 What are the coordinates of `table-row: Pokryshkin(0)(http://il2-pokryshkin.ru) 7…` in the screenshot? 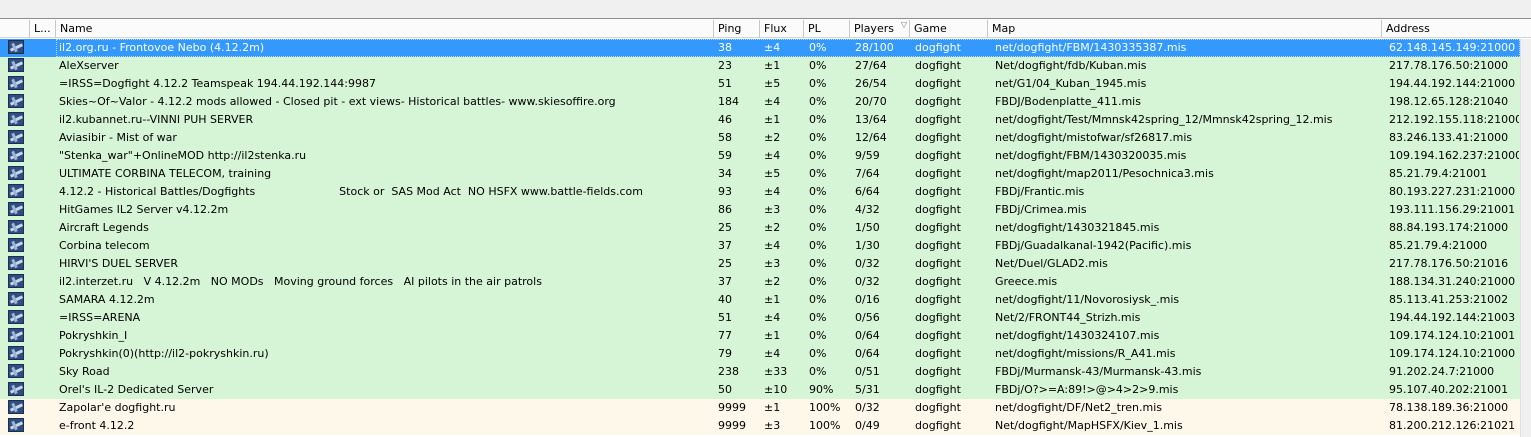 It's located at (760, 354).